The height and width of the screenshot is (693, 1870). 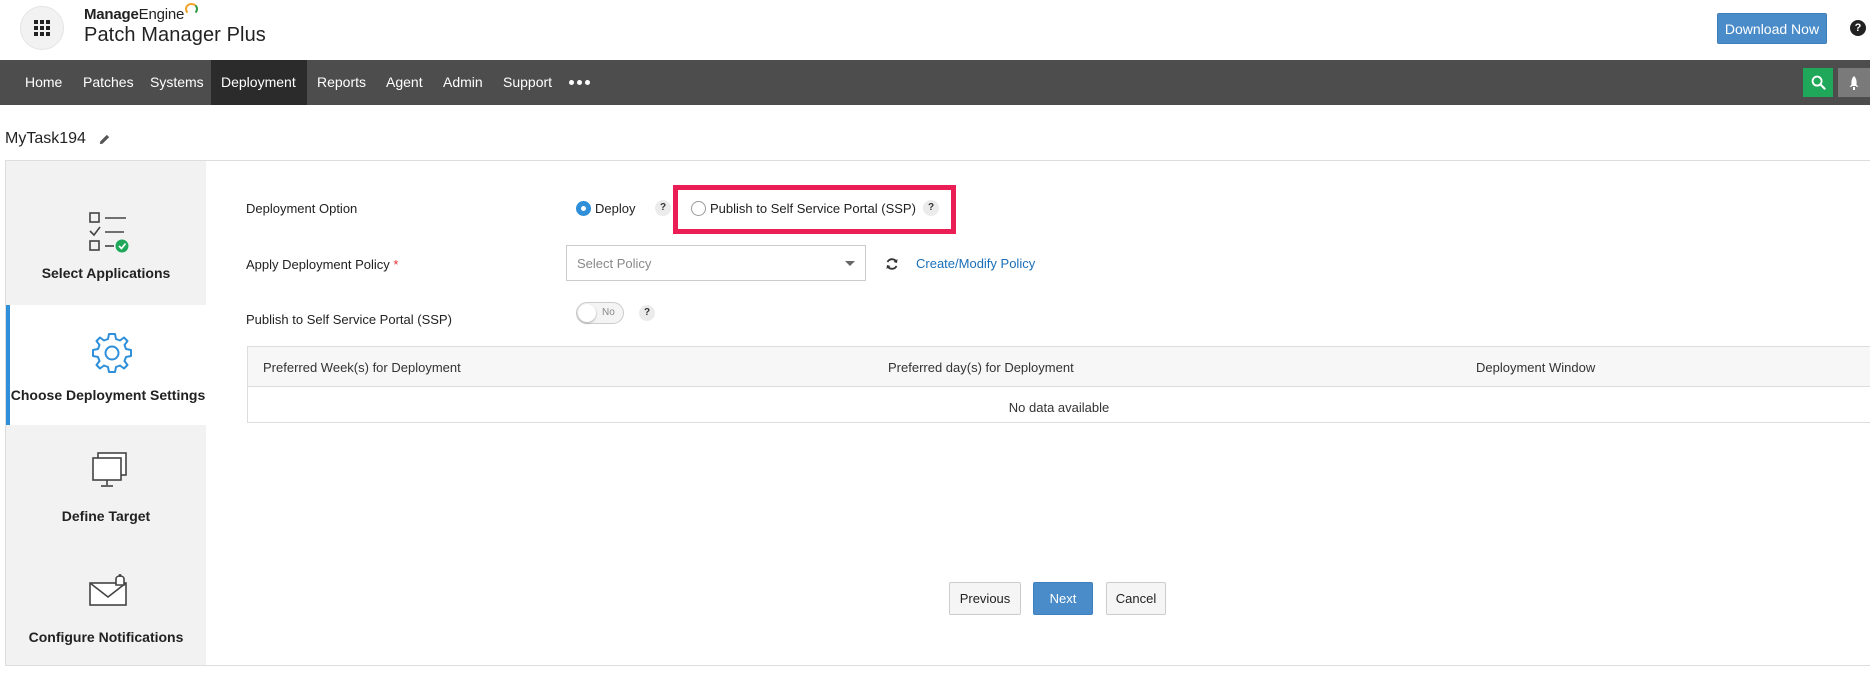 I want to click on deployment-policy-label: Apply Deployment Policy *, so click(x=322, y=264).